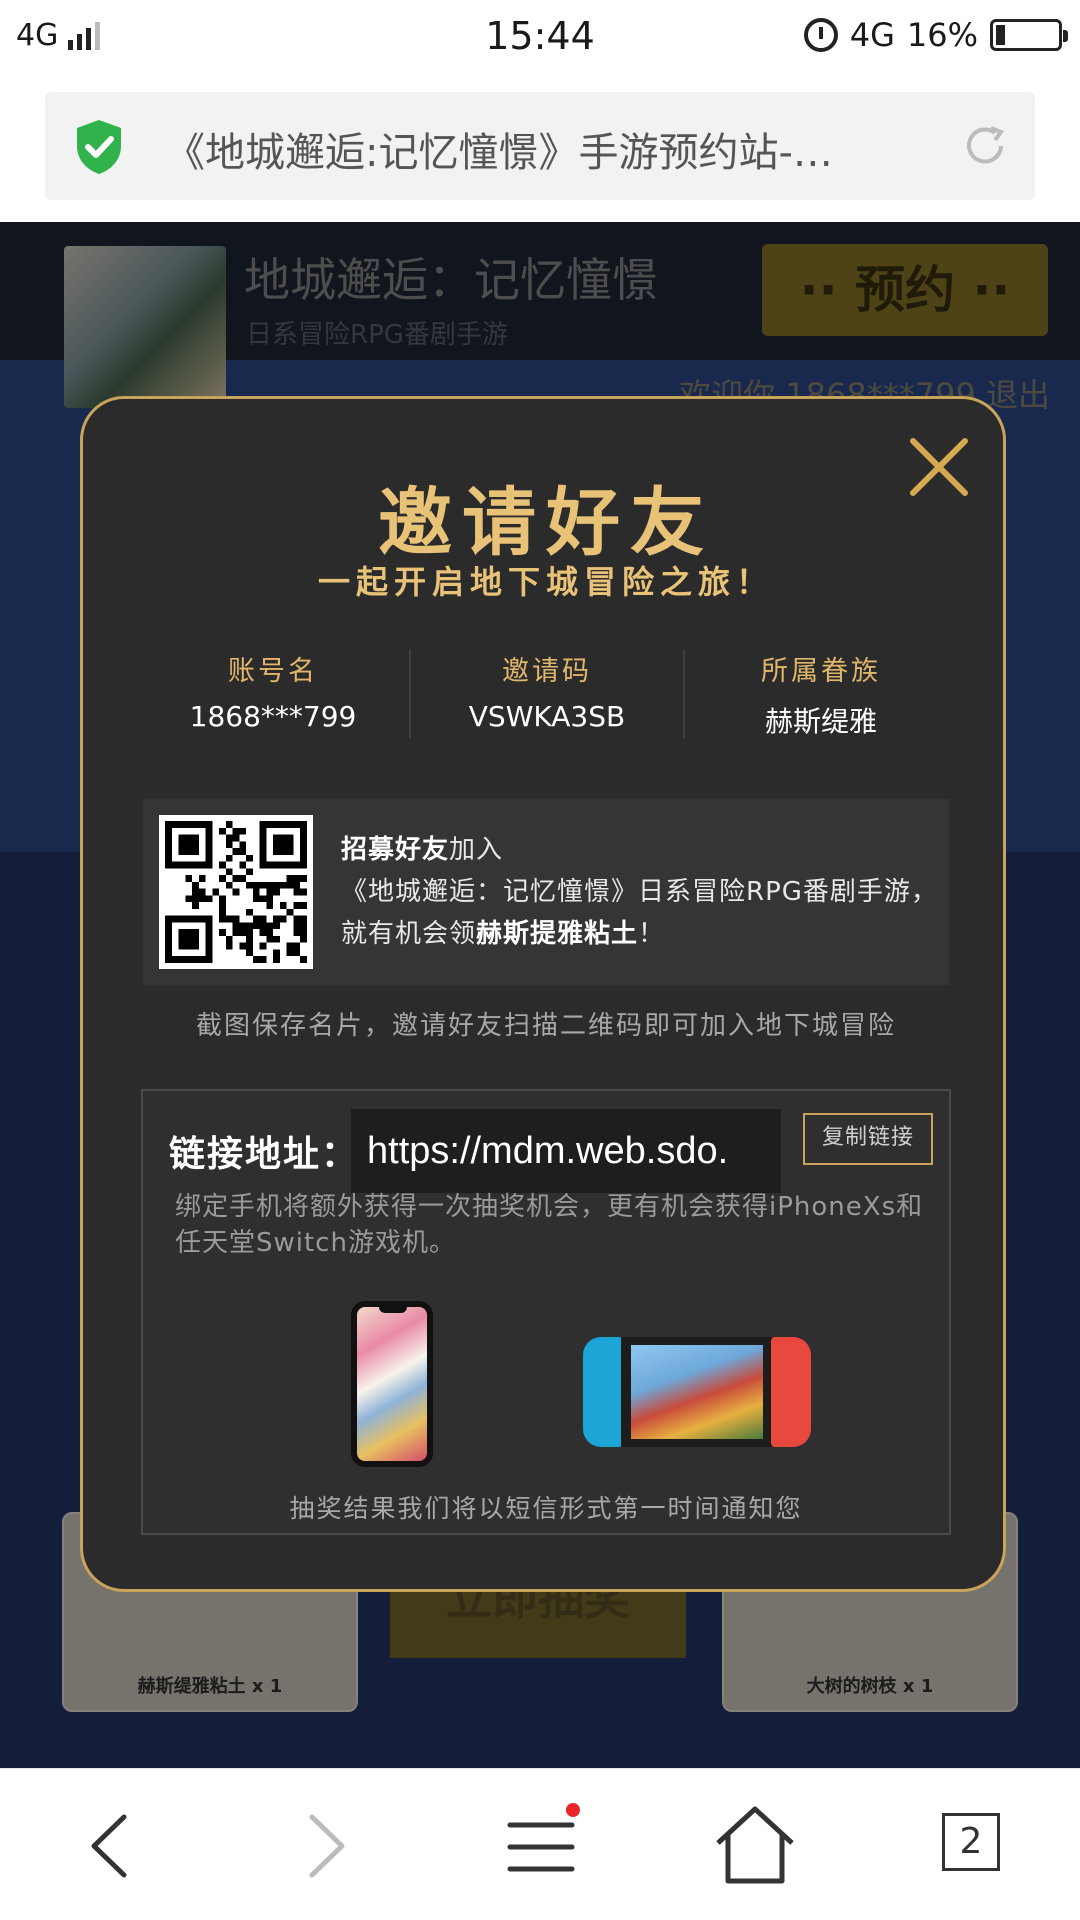 This screenshot has width=1080, height=1920. I want to click on copy-link-button: 复制链接, so click(868, 1139).